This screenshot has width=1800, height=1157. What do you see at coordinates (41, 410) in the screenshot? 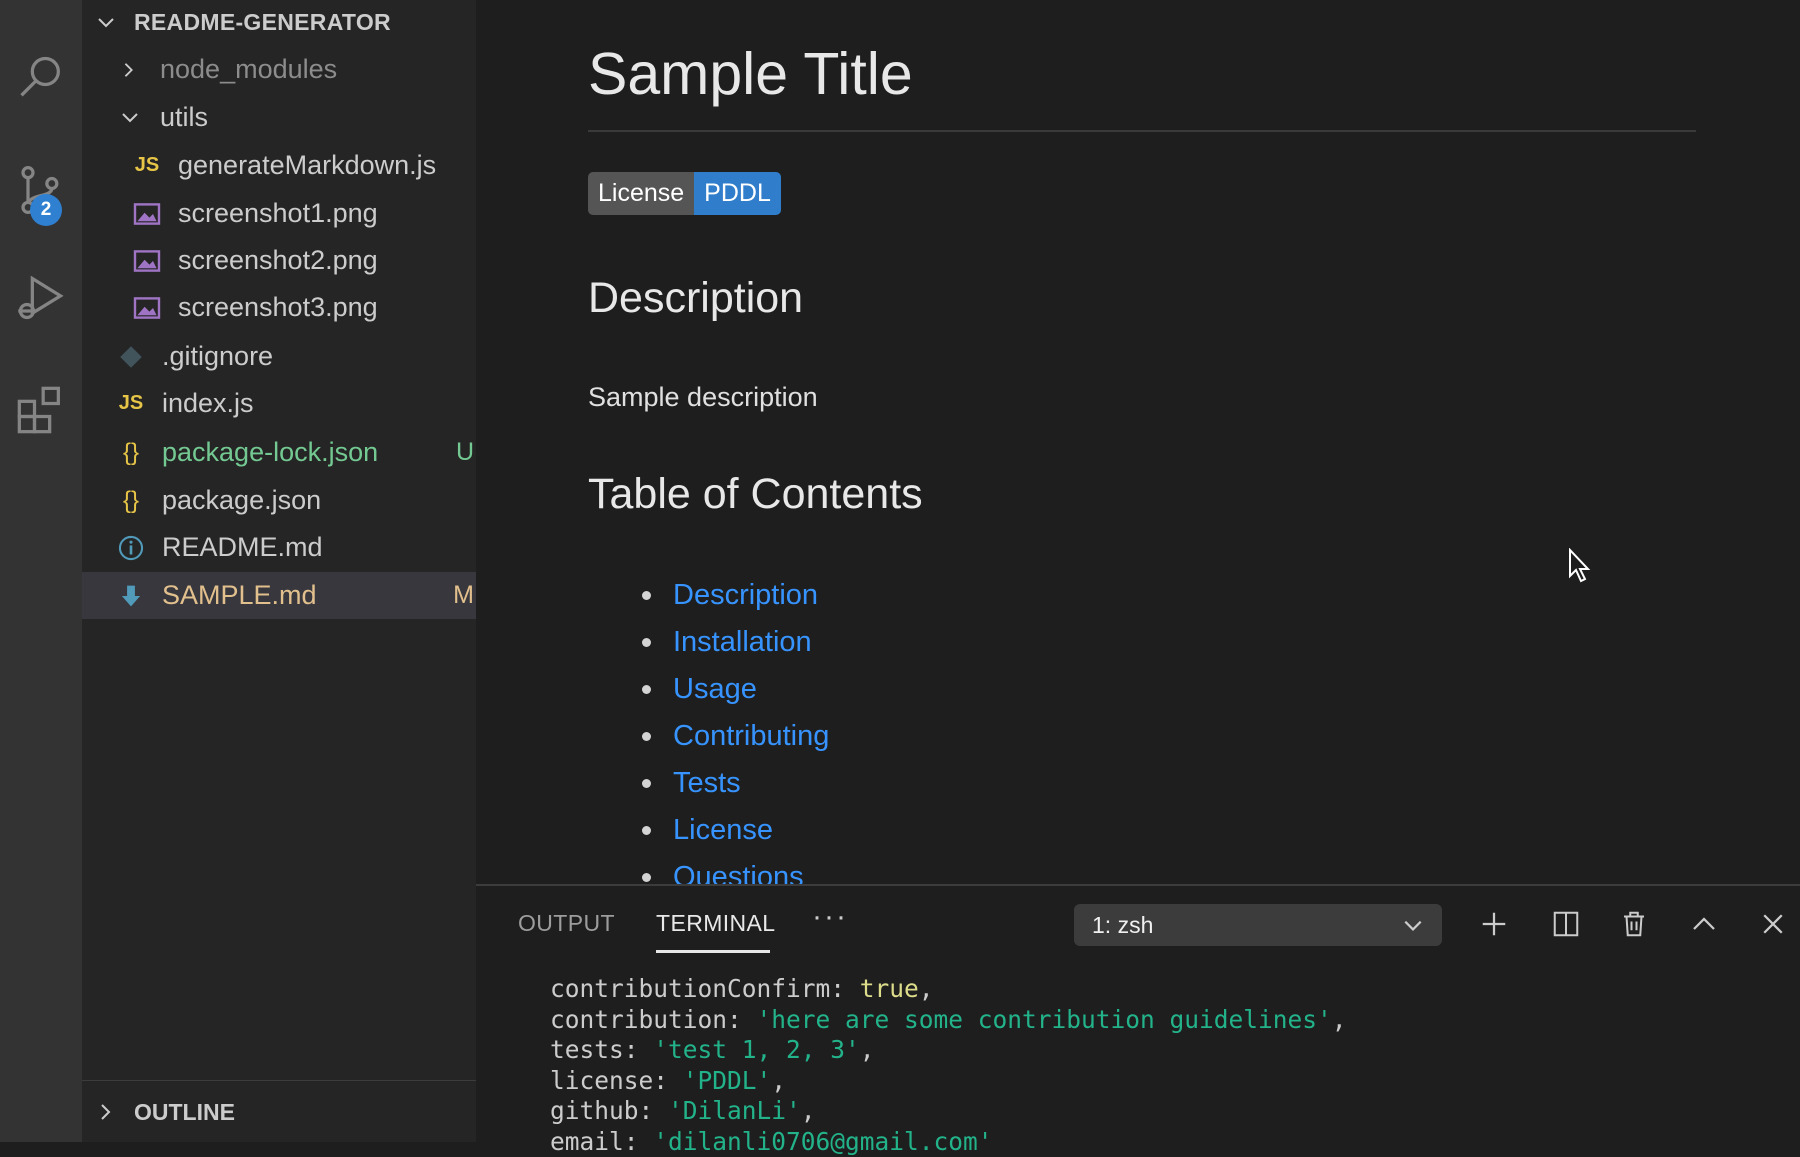
I see `extensions-icon` at bounding box center [41, 410].